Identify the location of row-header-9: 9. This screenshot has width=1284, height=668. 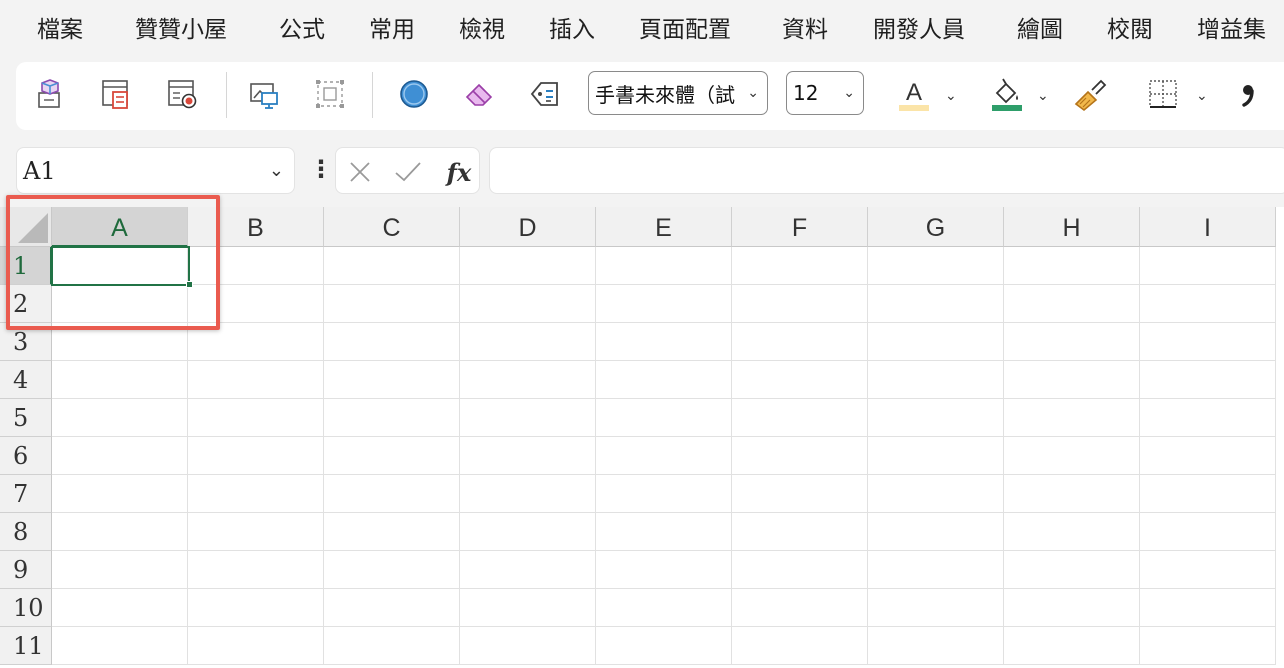
(26, 570).